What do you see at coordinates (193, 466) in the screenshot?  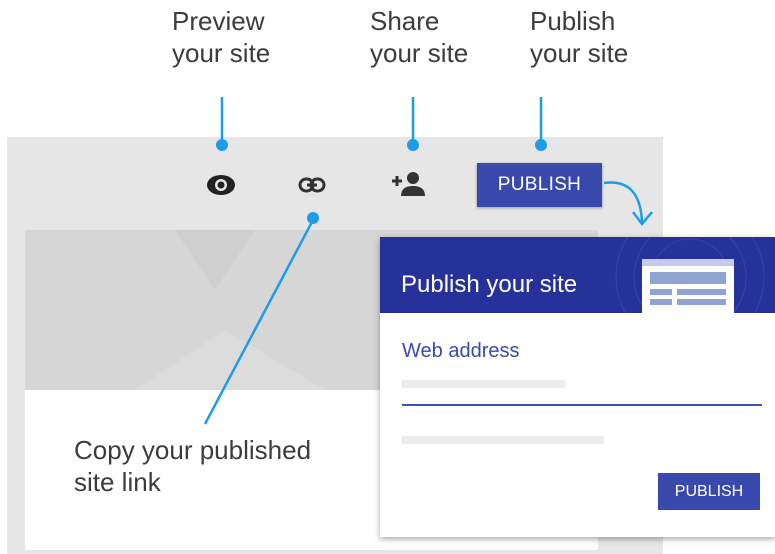 I see `copy-link-callout-text: Copy your published site link` at bounding box center [193, 466].